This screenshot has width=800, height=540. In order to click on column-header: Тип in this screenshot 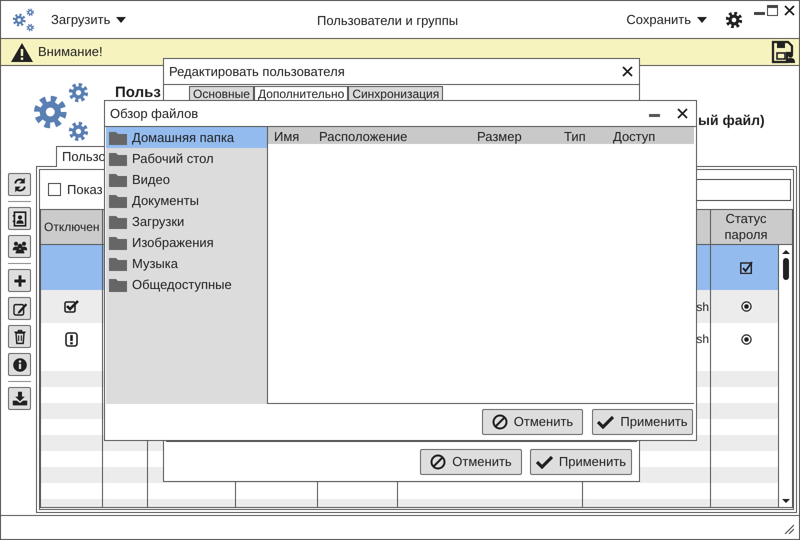, I will do `click(575, 136)`.